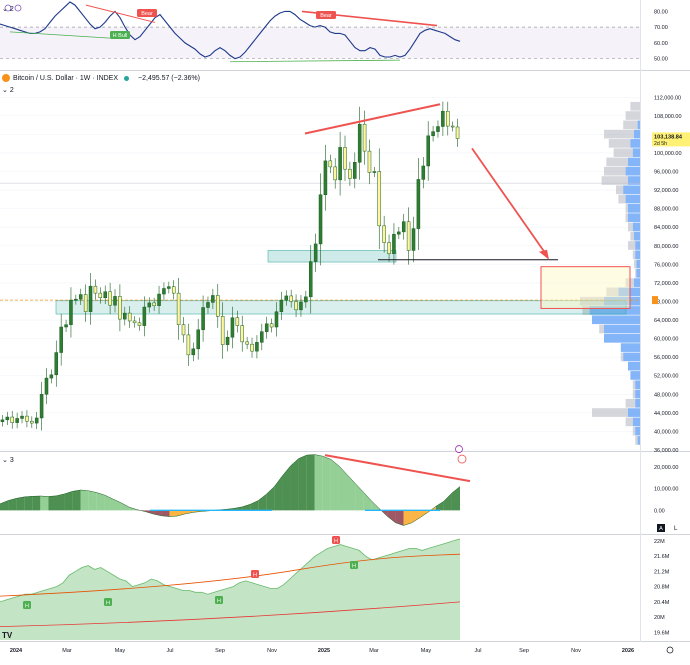  I want to click on dividend-marker-icon, so click(462, 459).